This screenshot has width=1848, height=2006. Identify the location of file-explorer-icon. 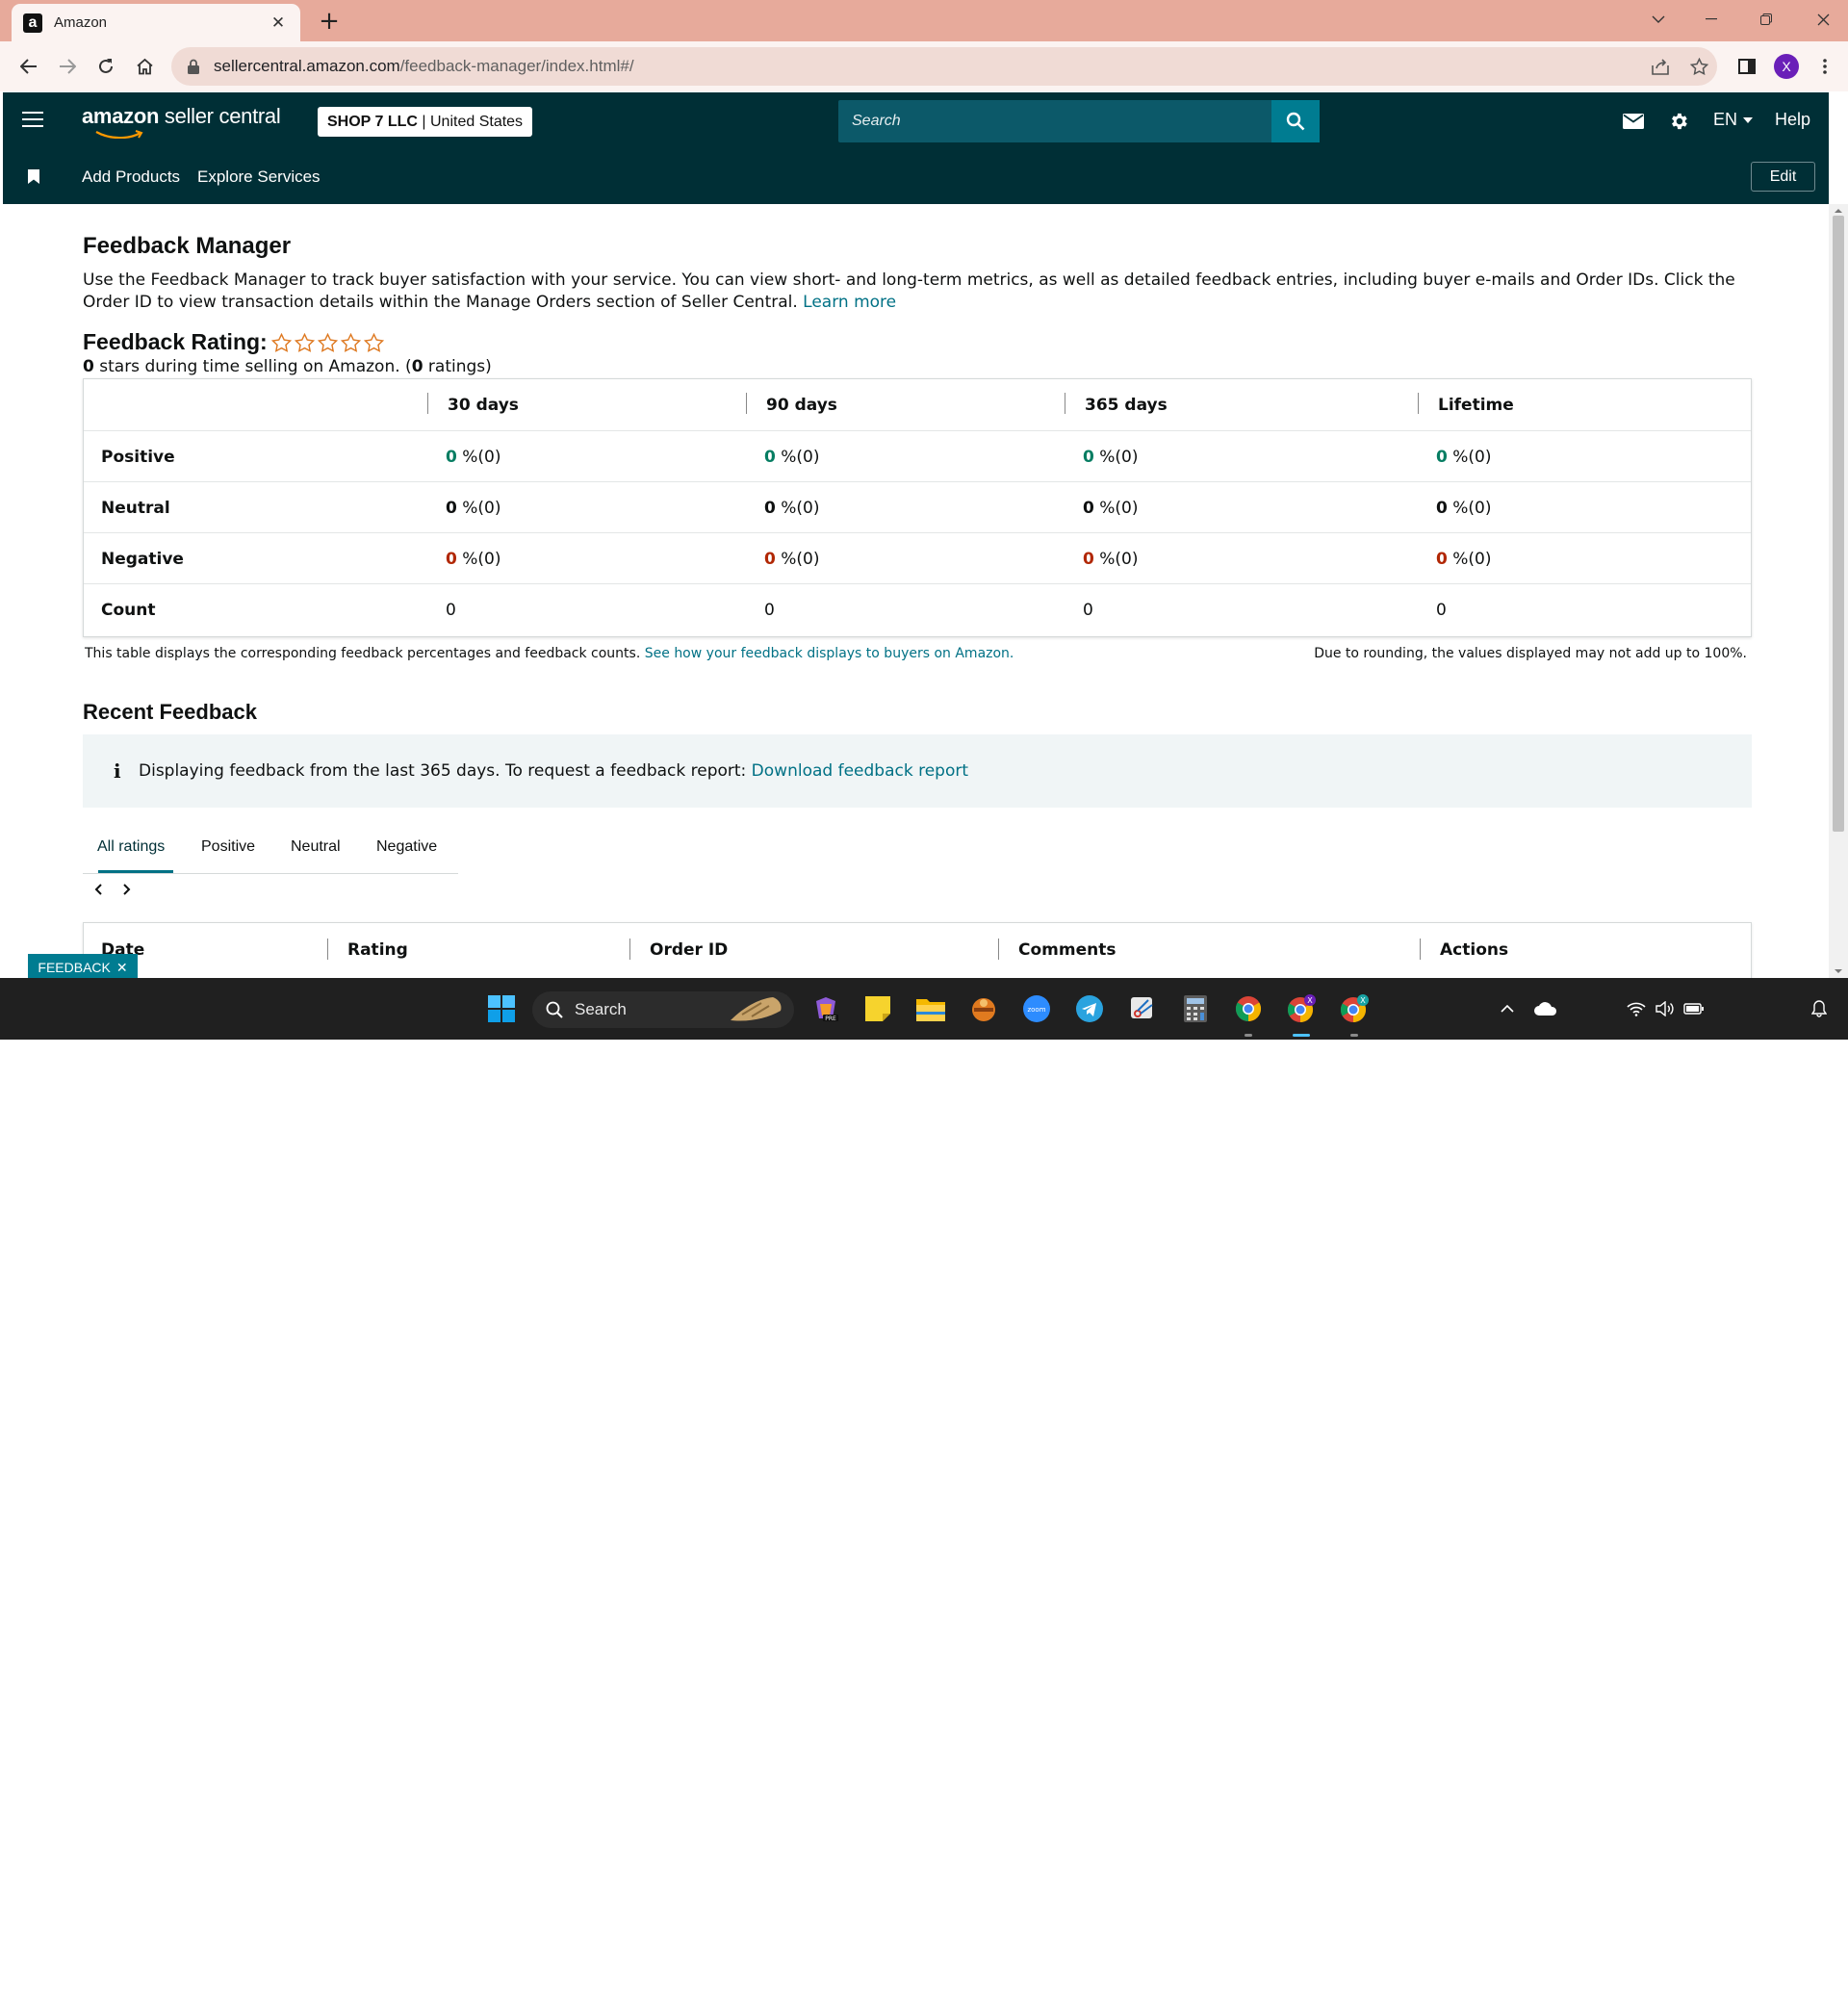
(930, 1008).